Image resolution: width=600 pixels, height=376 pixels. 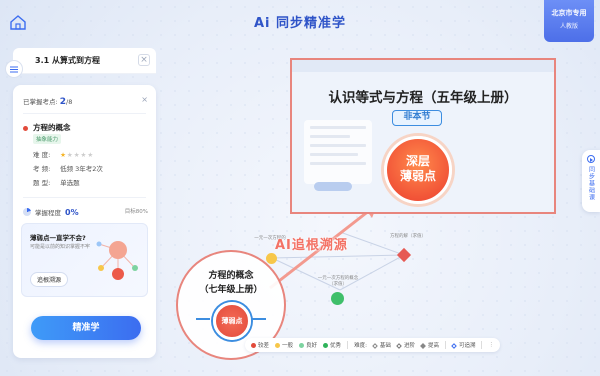 I want to click on menu-icon, so click(x=14, y=69).